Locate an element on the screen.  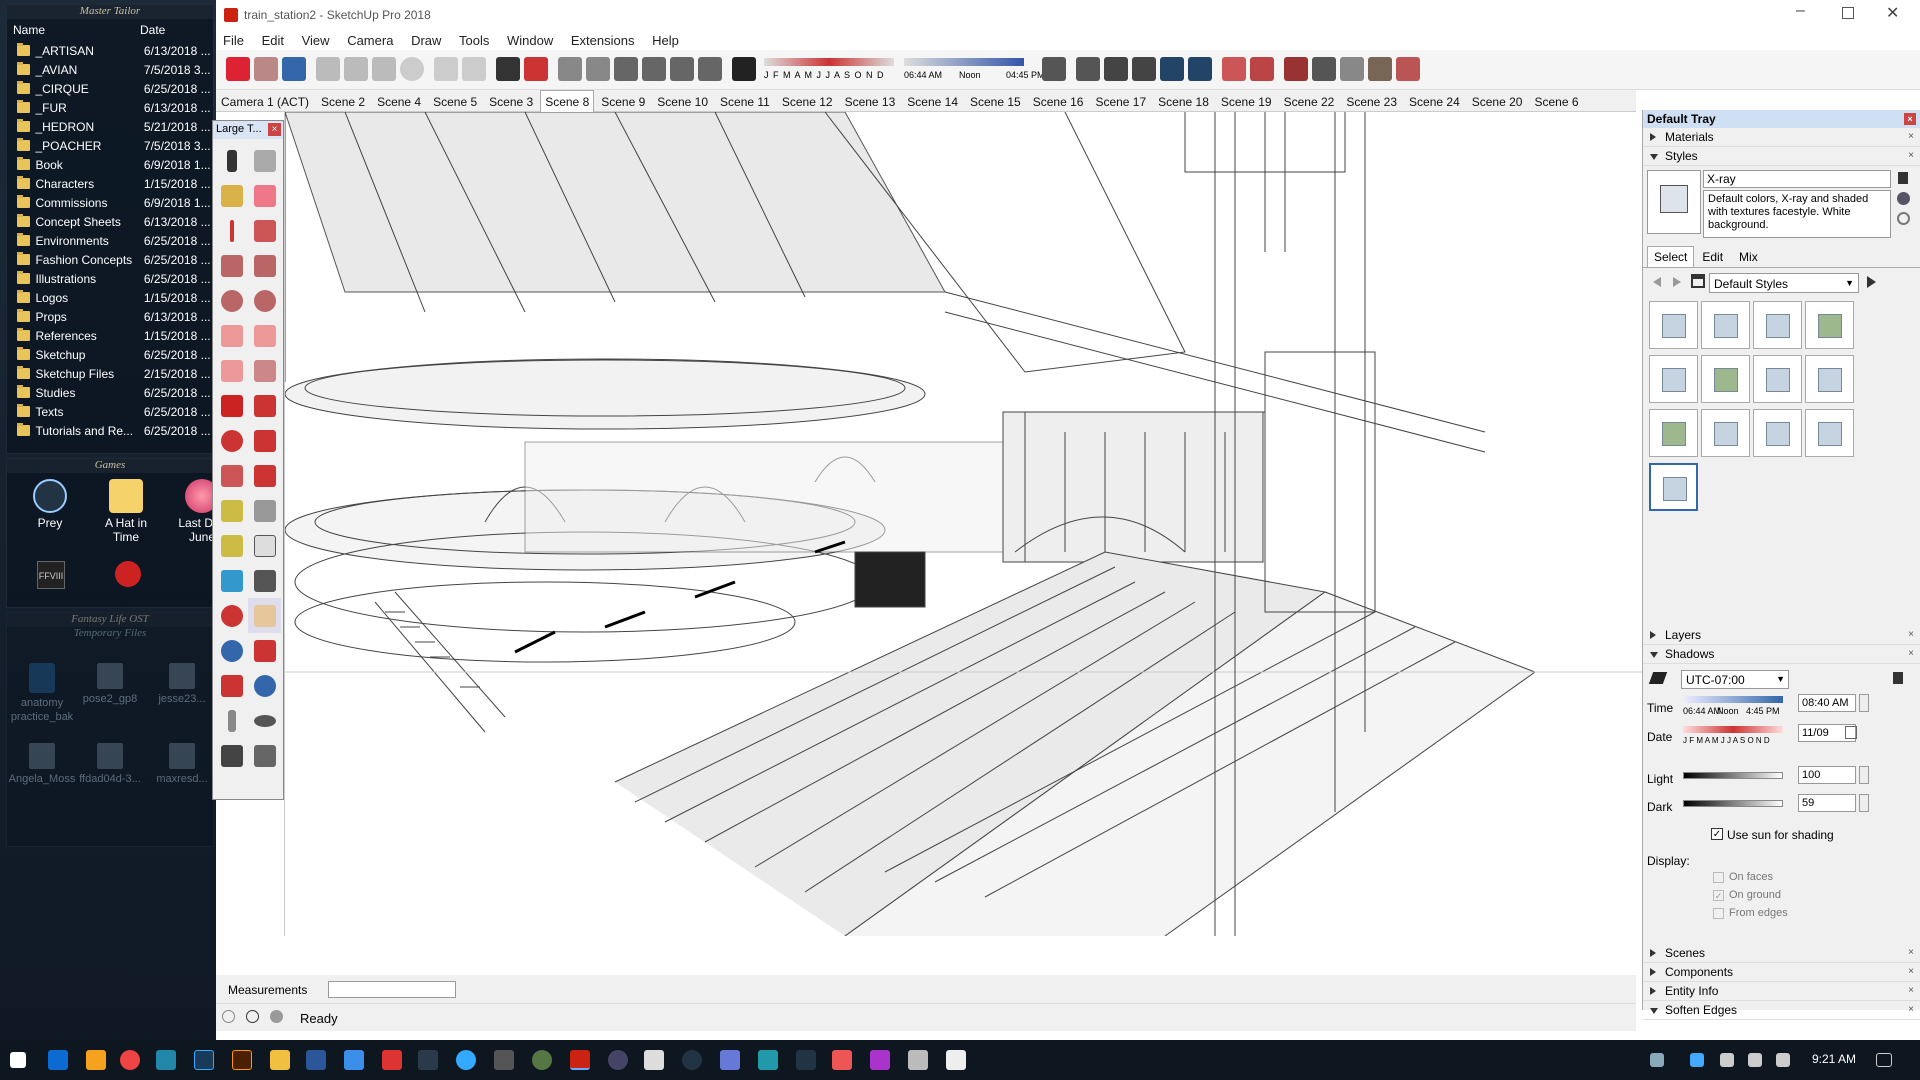
section-scenes: Scenes × is located at coordinates (1781, 953).